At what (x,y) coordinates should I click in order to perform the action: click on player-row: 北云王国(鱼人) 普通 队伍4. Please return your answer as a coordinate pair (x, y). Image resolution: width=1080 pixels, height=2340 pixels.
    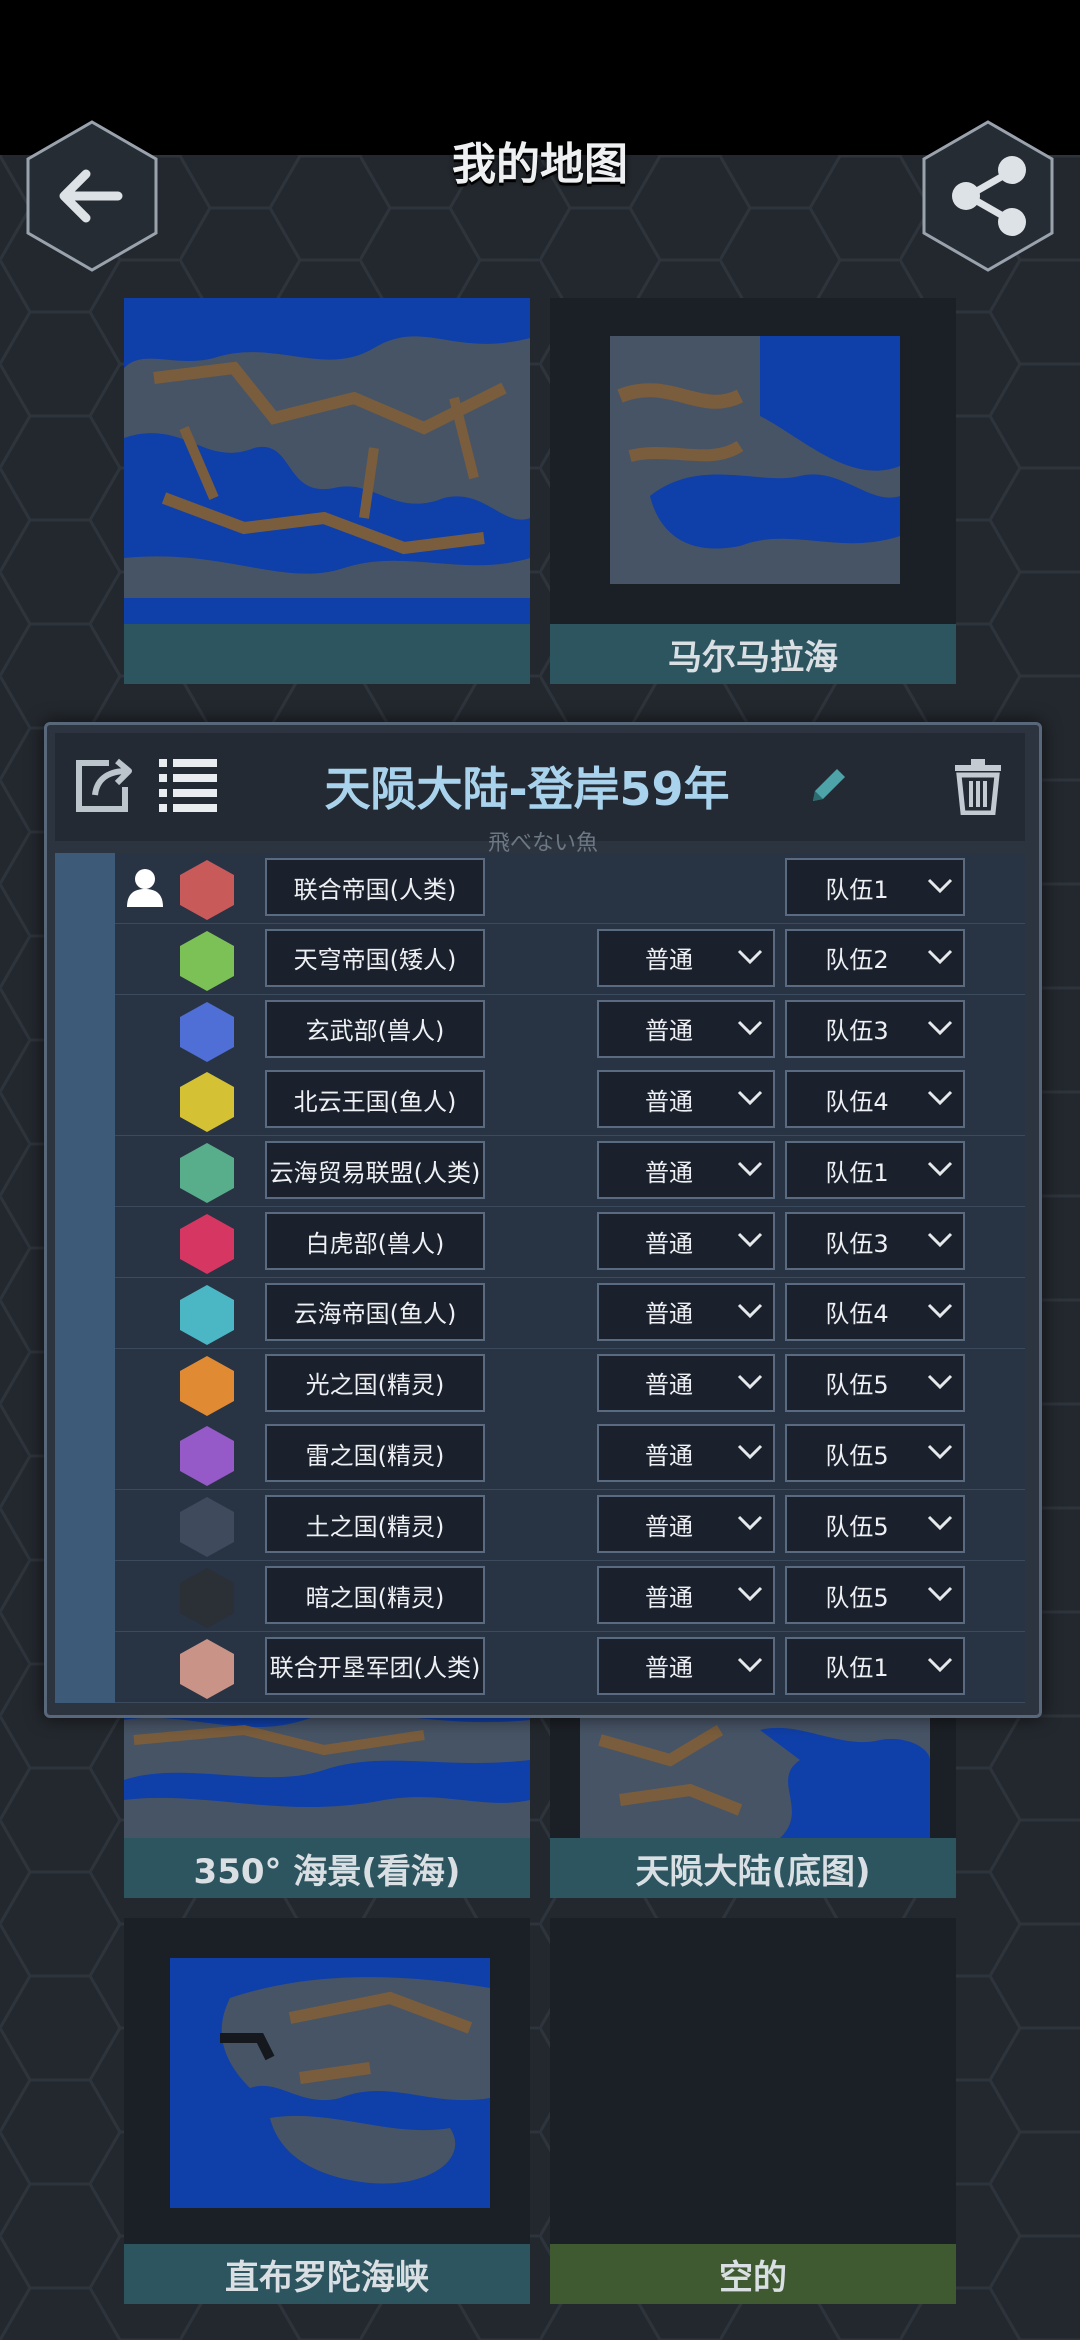
    Looking at the image, I should click on (570, 1101).